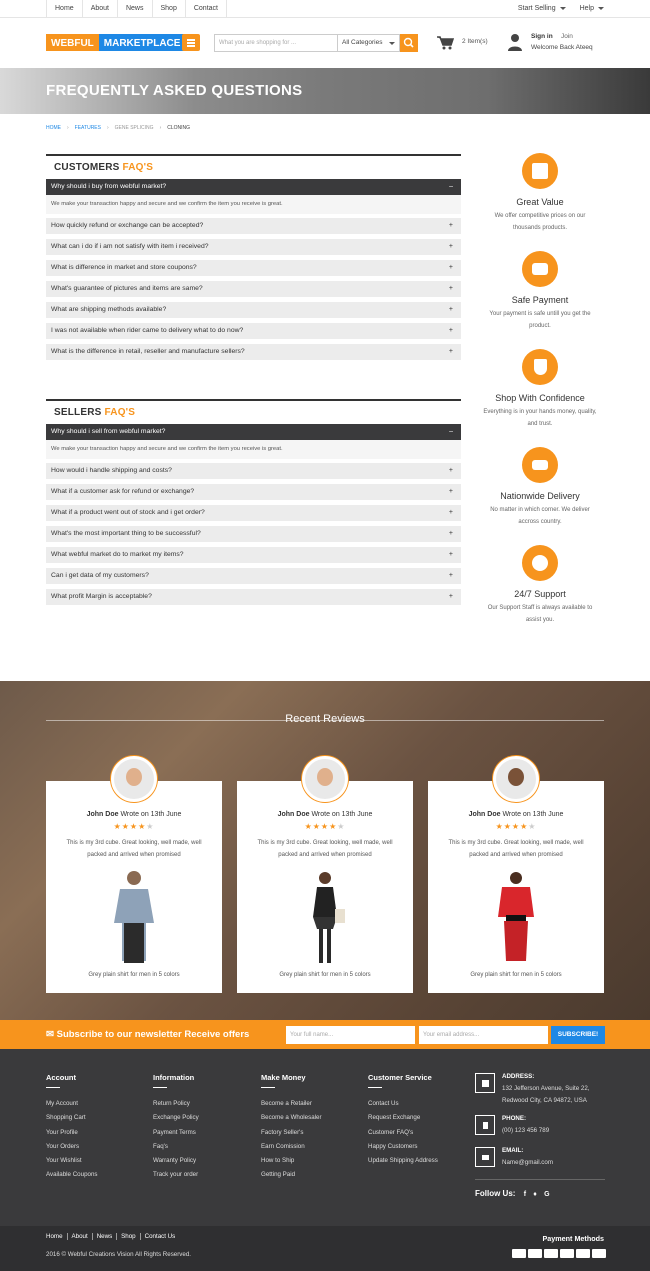 Image resolution: width=650 pixels, height=1271 pixels. I want to click on topnav-news: News, so click(135, 9).